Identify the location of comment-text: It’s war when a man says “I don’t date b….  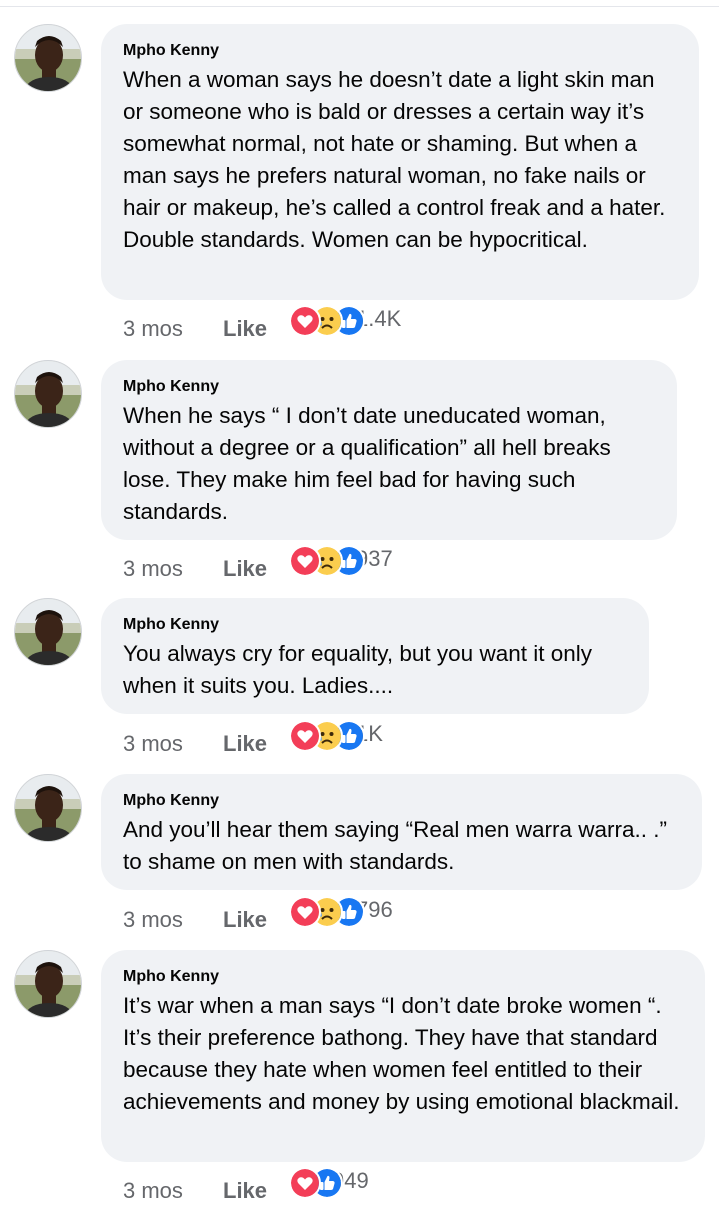
(401, 1053).